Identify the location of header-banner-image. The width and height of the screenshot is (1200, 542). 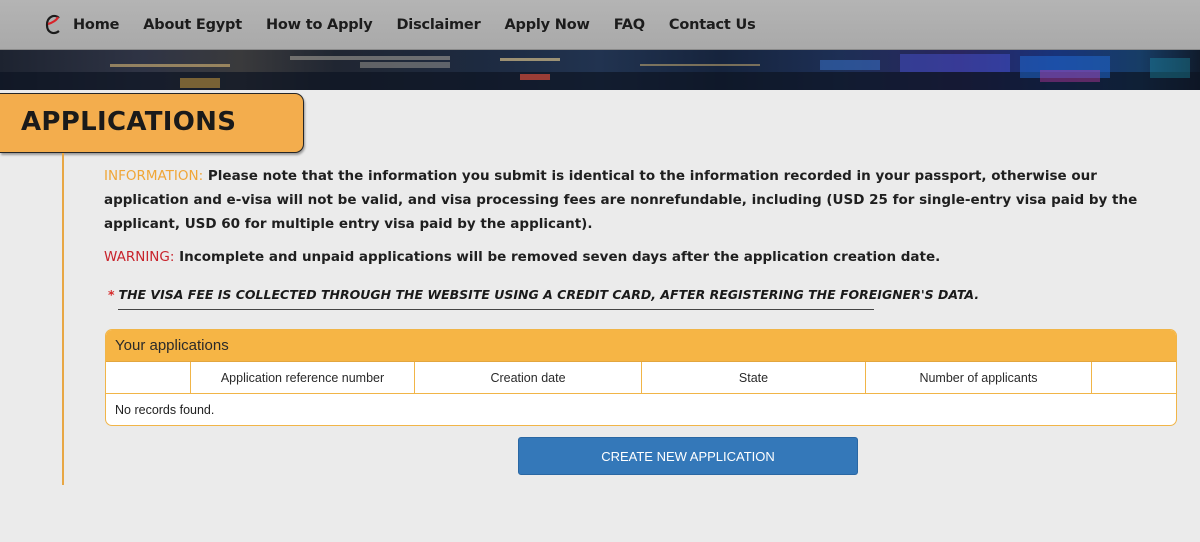
(600, 70).